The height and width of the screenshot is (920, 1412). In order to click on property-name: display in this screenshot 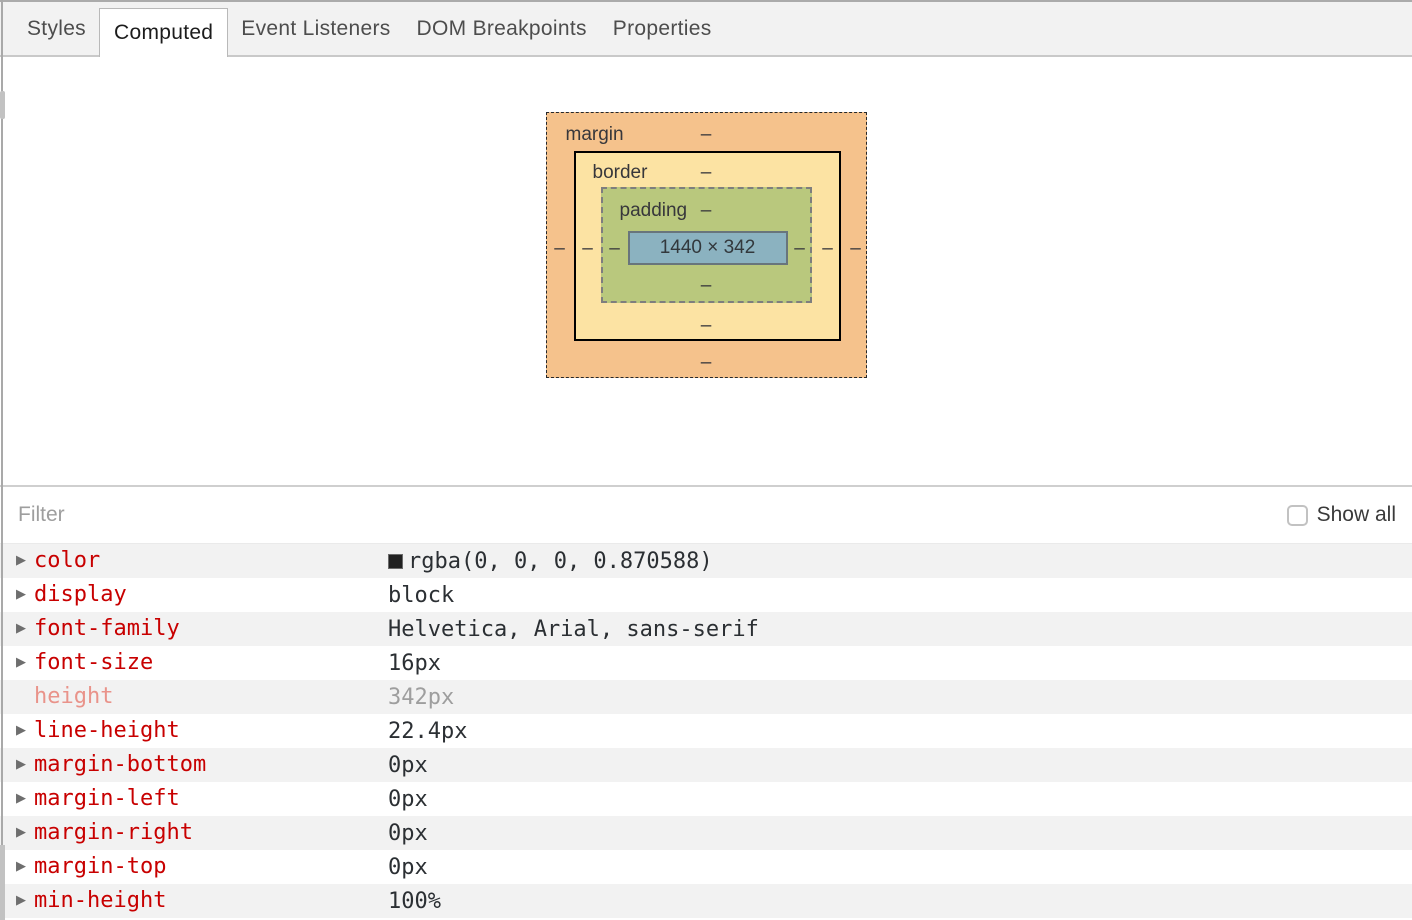, I will do `click(80, 594)`.